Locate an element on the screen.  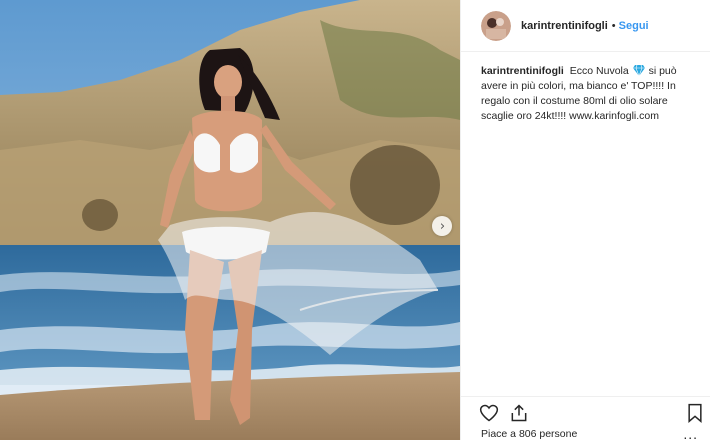
share-icon is located at coordinates (519, 413).